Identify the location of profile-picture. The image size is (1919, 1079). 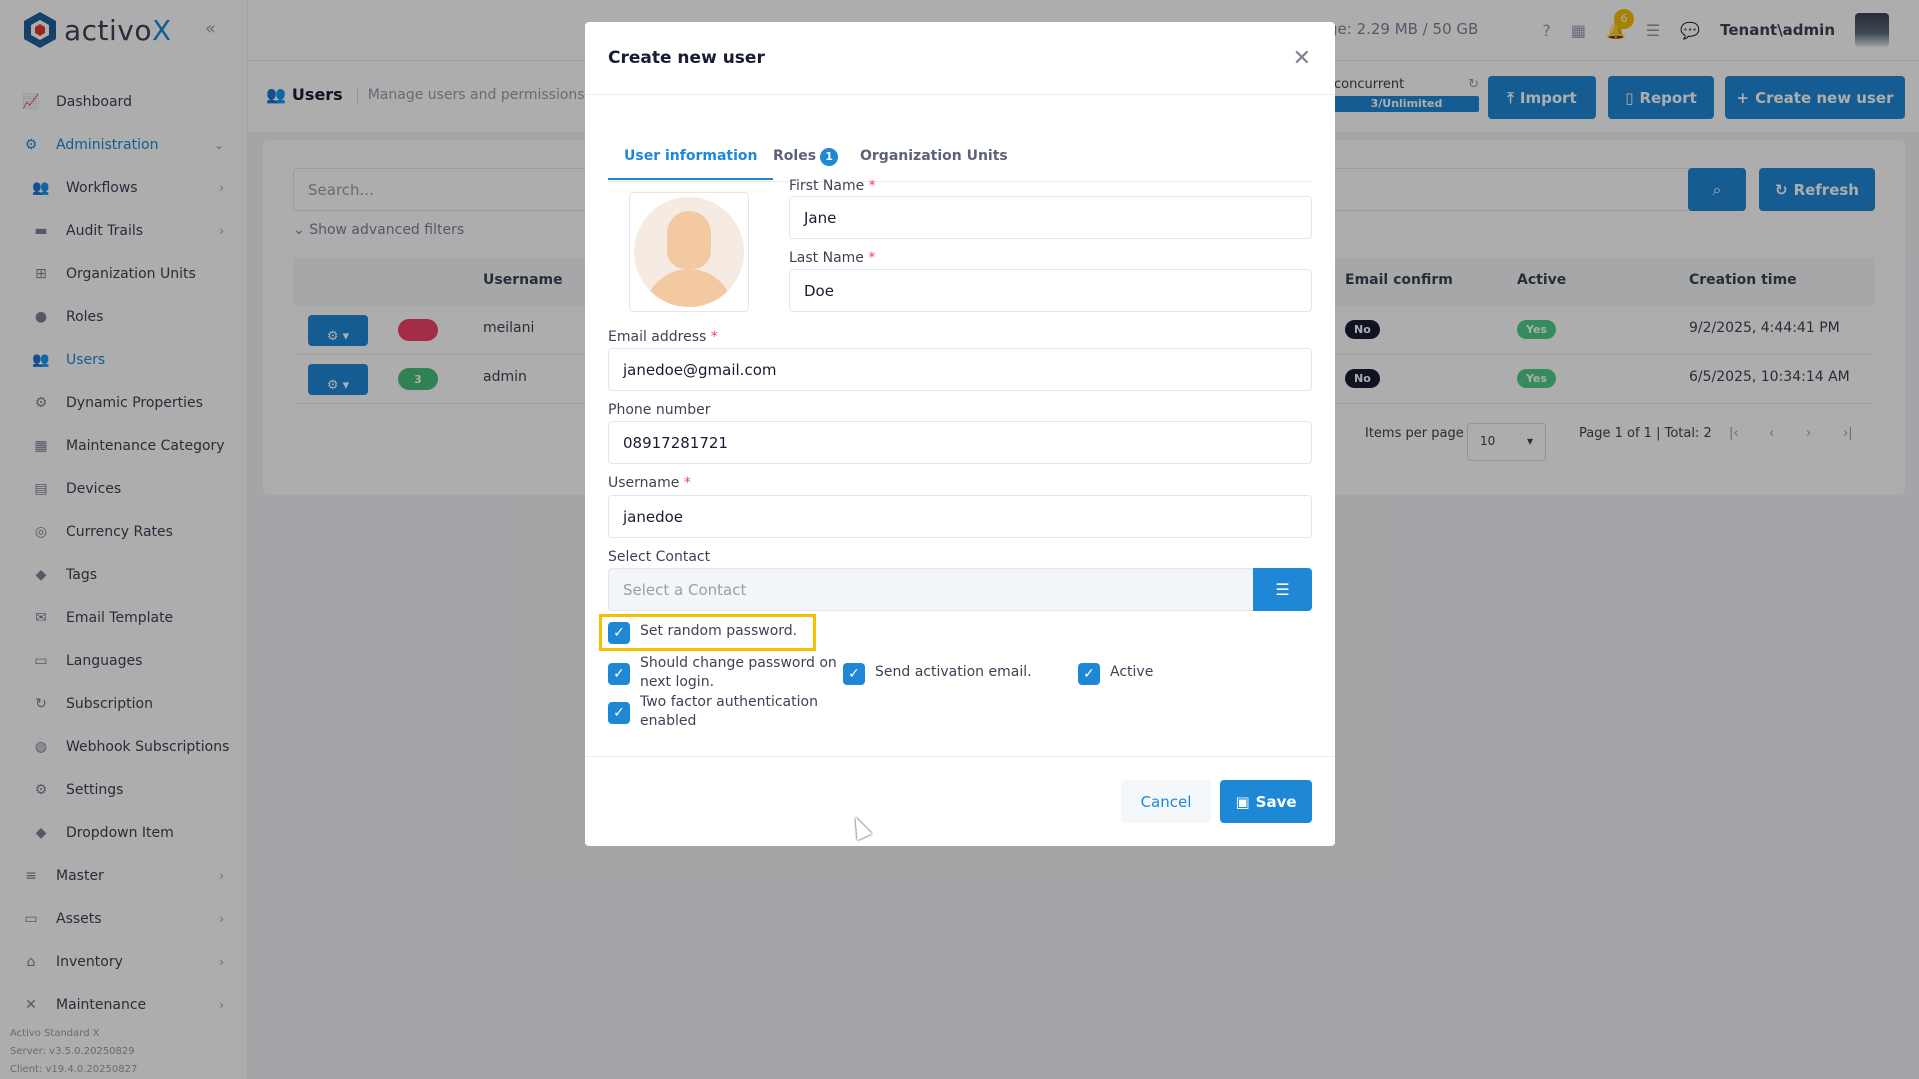
(689, 252).